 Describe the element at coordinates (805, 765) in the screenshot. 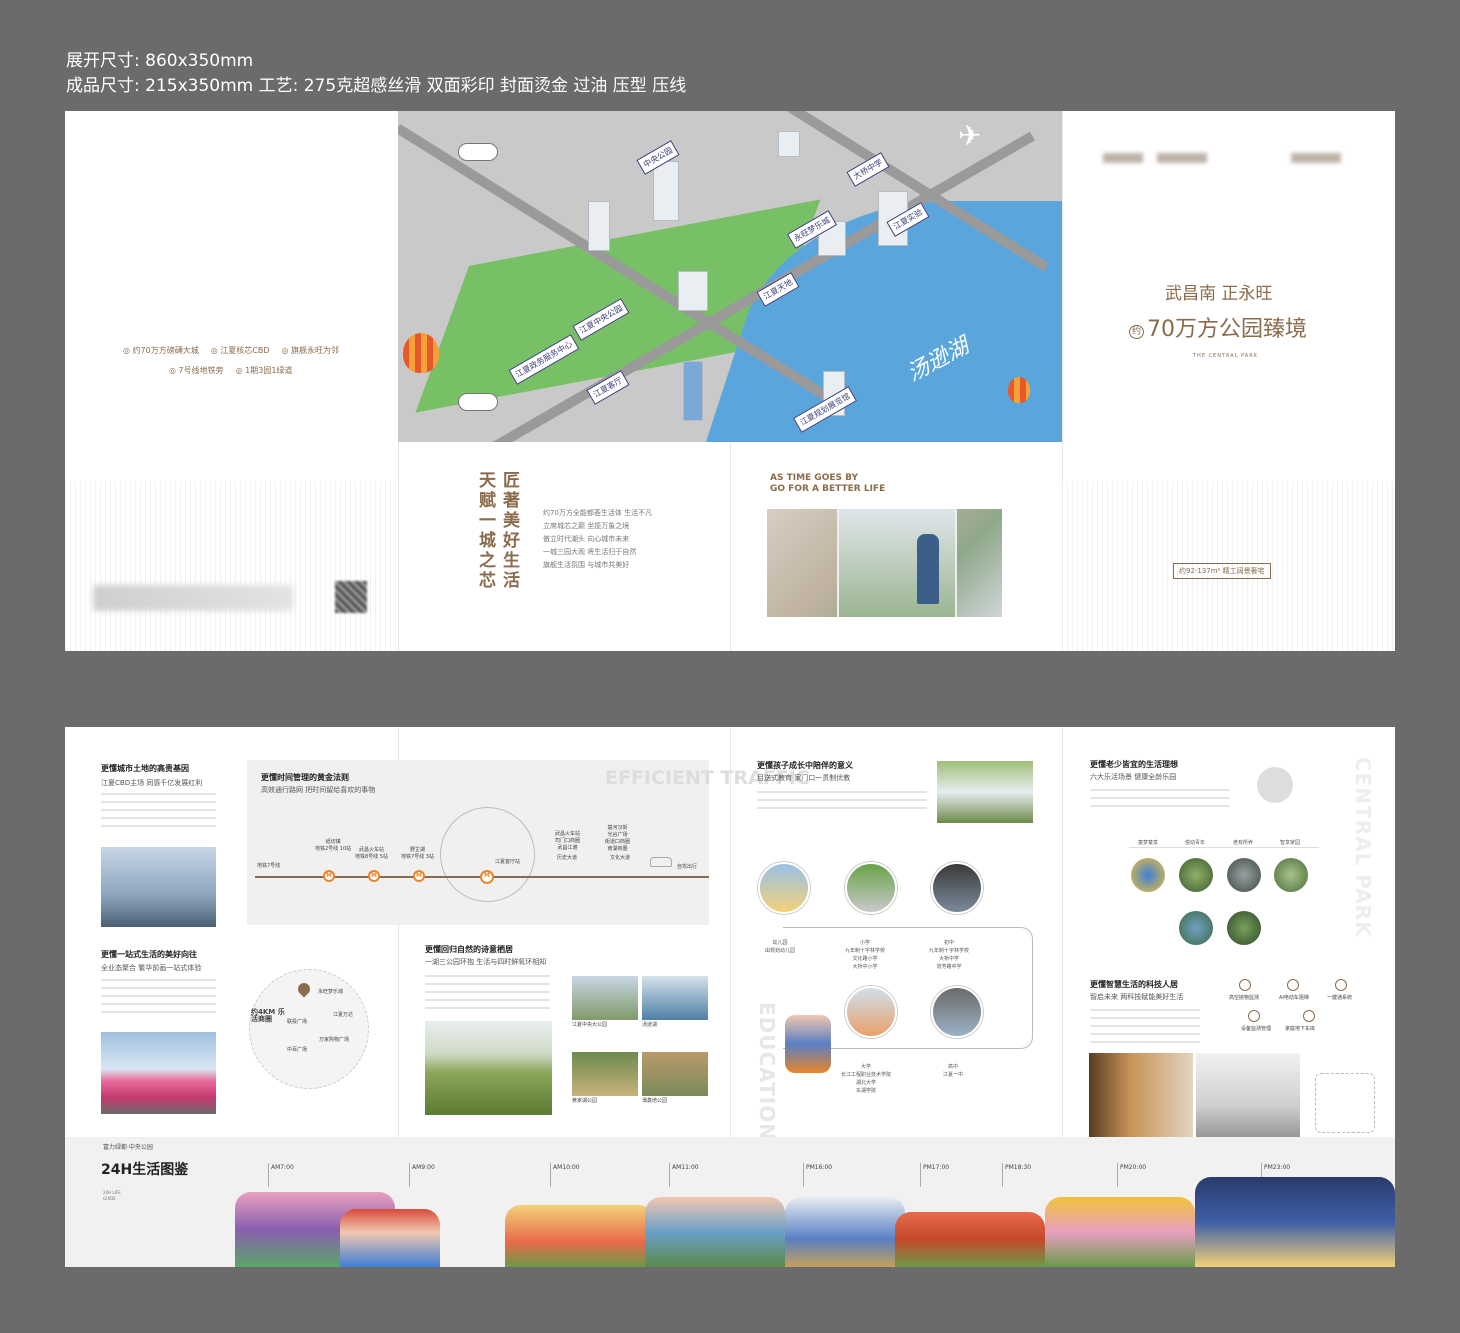

I see `section-title: 更懂孩子成长中陪伴的意义` at that location.